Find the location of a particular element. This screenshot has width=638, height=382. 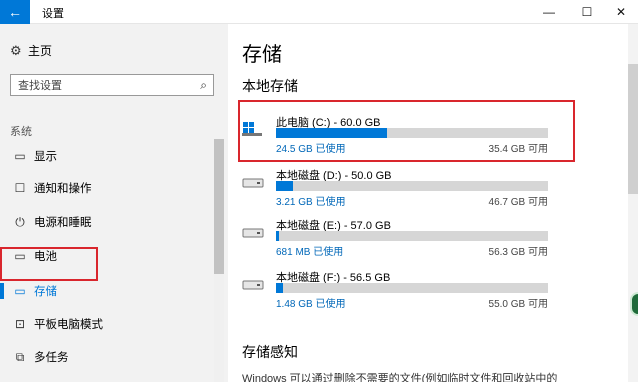

back-button: ← is located at coordinates (15, 12).